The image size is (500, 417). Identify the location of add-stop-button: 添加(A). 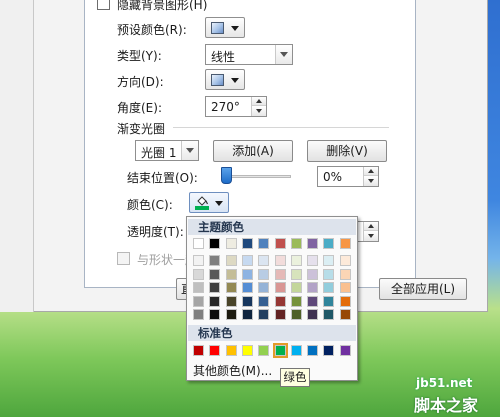
(253, 151).